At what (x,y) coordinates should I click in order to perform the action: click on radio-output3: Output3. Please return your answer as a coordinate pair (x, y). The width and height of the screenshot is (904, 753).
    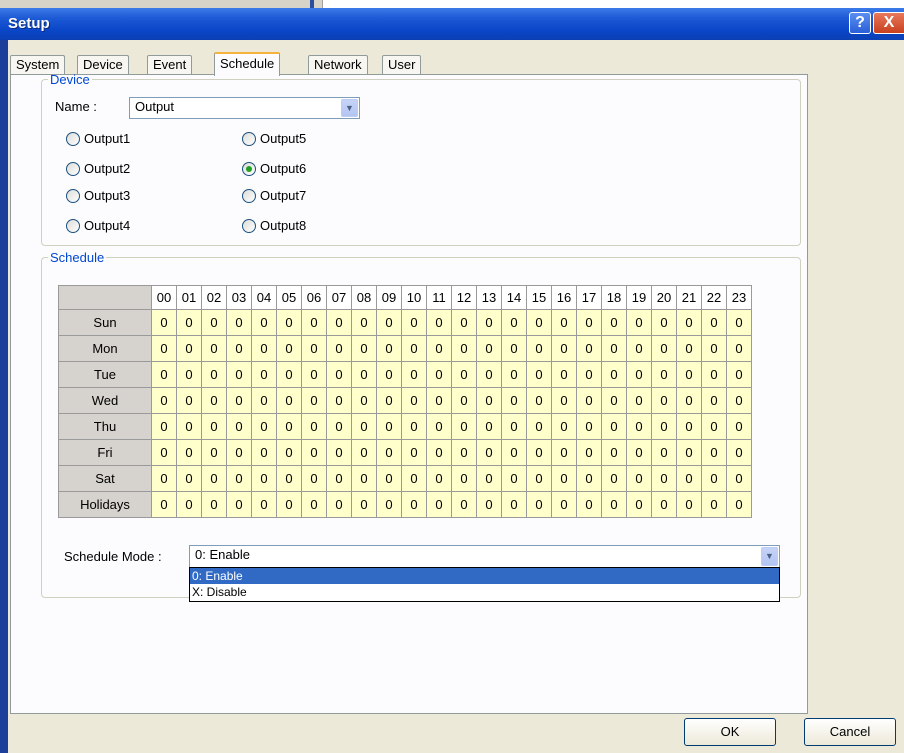
    Looking at the image, I should click on (98, 195).